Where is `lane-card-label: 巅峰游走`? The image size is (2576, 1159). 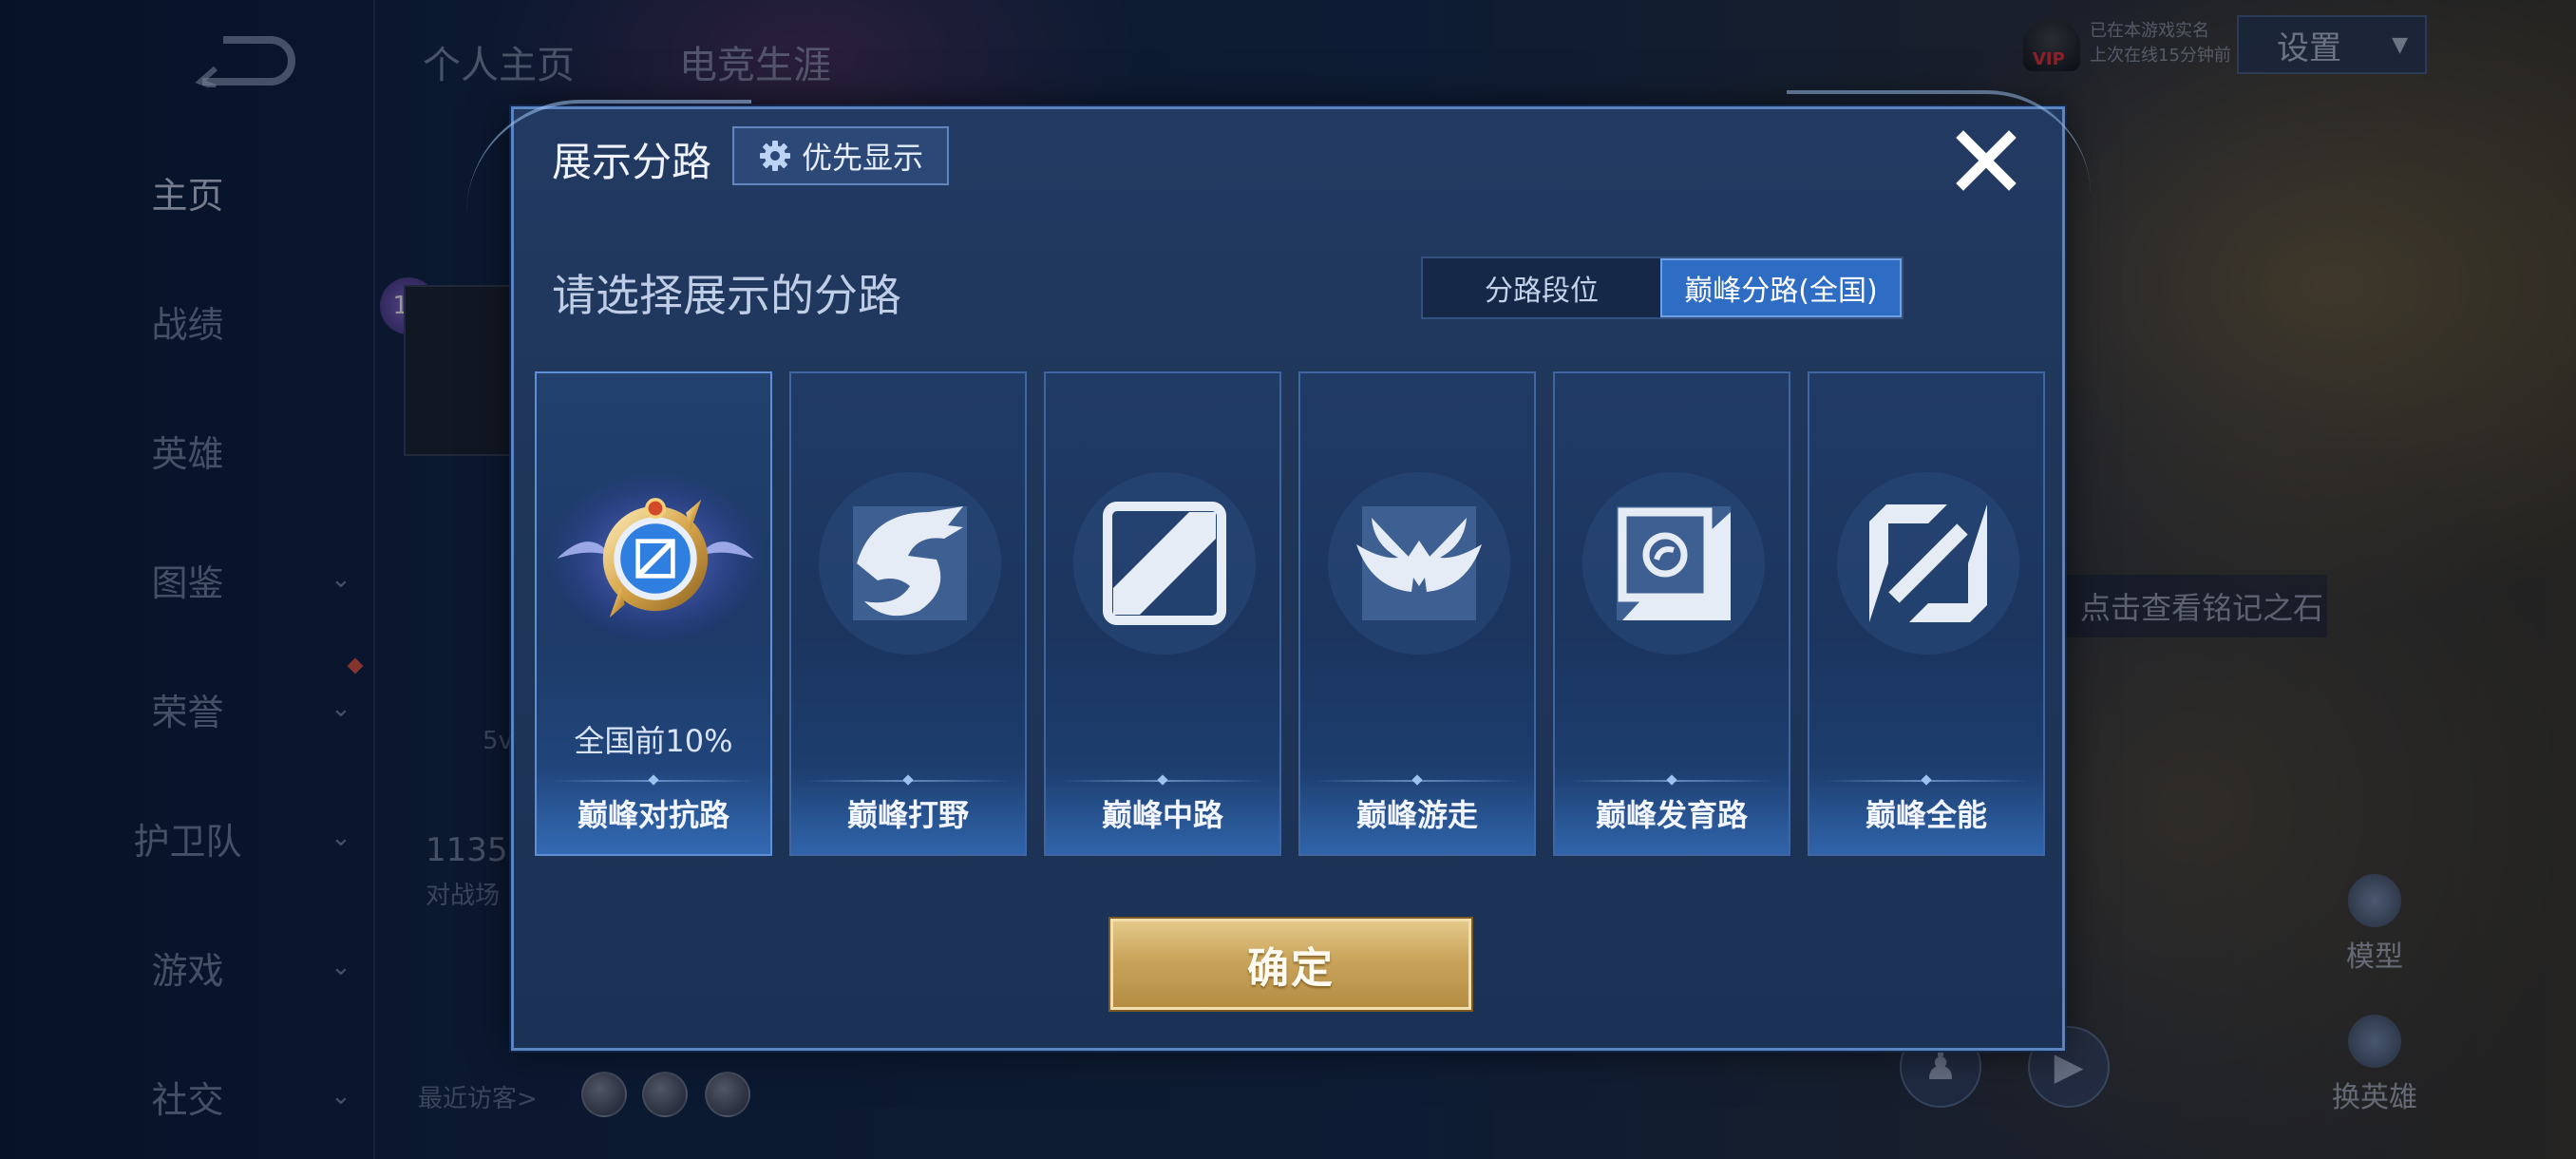 lane-card-label: 巅峰游走 is located at coordinates (1416, 815).